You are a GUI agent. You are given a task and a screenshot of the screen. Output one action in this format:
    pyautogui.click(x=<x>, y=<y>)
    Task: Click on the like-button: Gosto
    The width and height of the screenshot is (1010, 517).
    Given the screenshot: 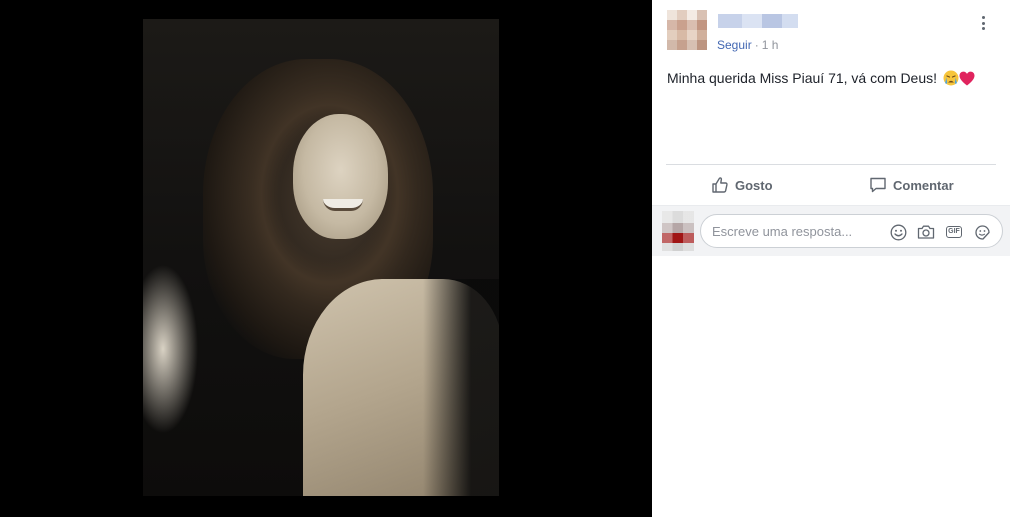 What is the action you would take?
    pyautogui.click(x=742, y=185)
    